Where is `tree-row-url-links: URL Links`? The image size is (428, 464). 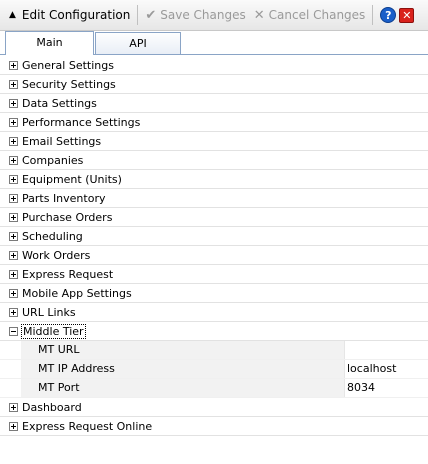 tree-row-url-links: URL Links is located at coordinates (214, 312).